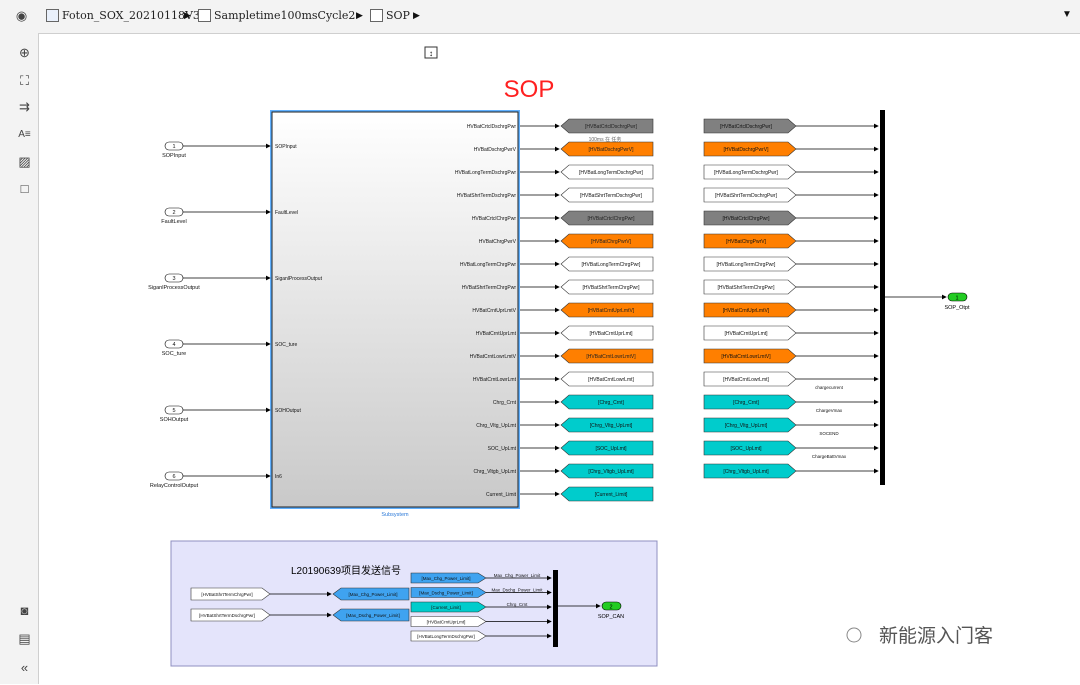  What do you see at coordinates (496, 426) in the screenshot?
I see `subsystem-output-port: Chrg_Vltg_UpLmt` at bounding box center [496, 426].